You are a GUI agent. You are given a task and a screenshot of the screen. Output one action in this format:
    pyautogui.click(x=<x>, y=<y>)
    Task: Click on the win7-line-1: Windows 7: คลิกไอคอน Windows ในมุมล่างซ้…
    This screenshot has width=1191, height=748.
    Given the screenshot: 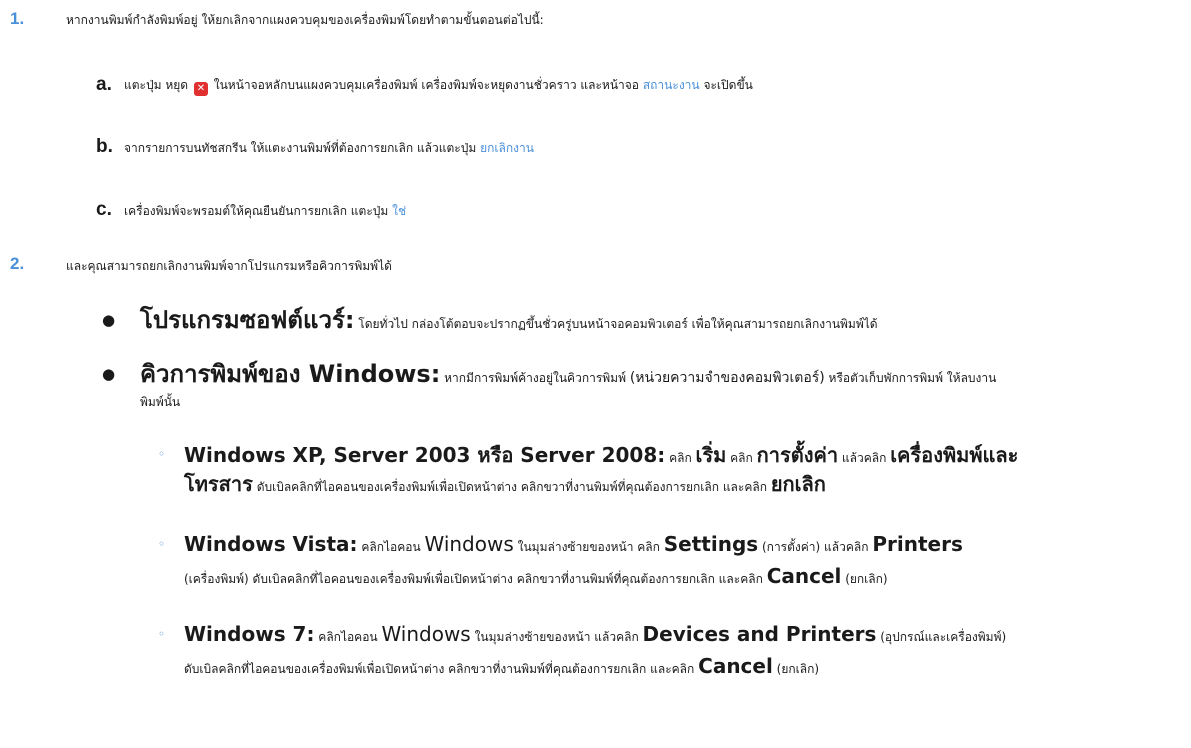 What is the action you would take?
    pyautogui.click(x=595, y=634)
    